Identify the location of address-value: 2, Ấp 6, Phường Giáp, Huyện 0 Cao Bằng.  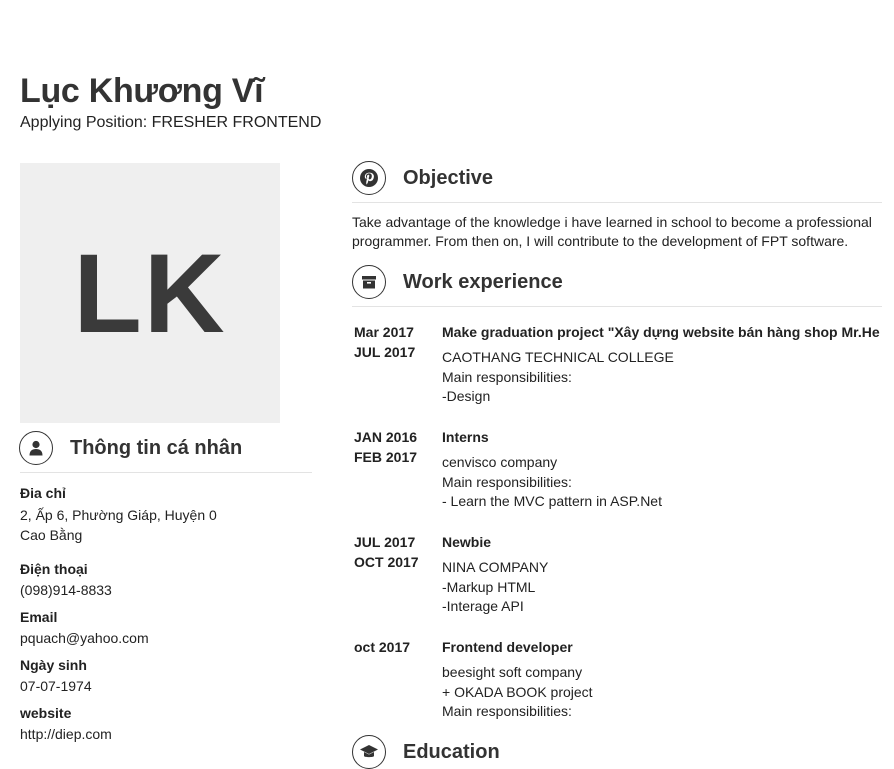
(150, 525).